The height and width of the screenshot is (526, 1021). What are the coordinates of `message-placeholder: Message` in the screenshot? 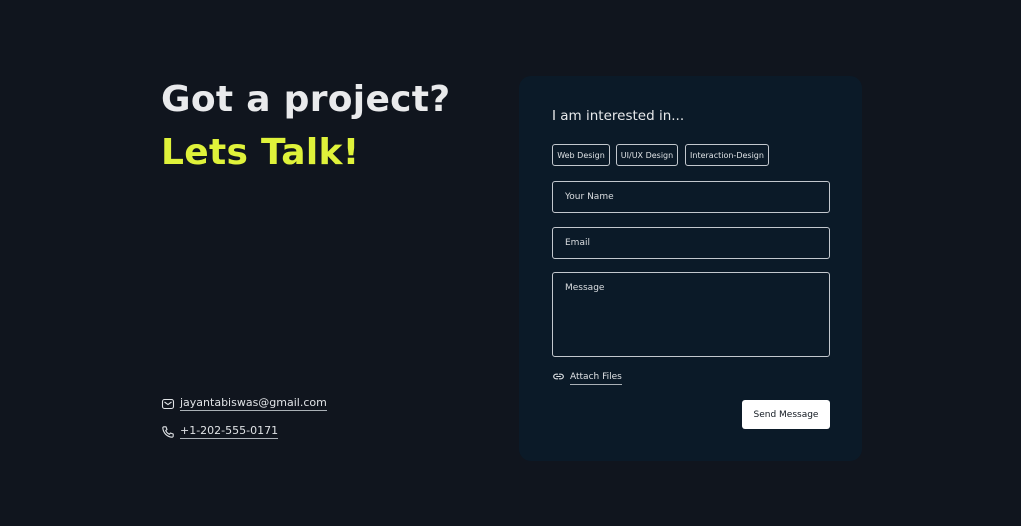 It's located at (585, 288).